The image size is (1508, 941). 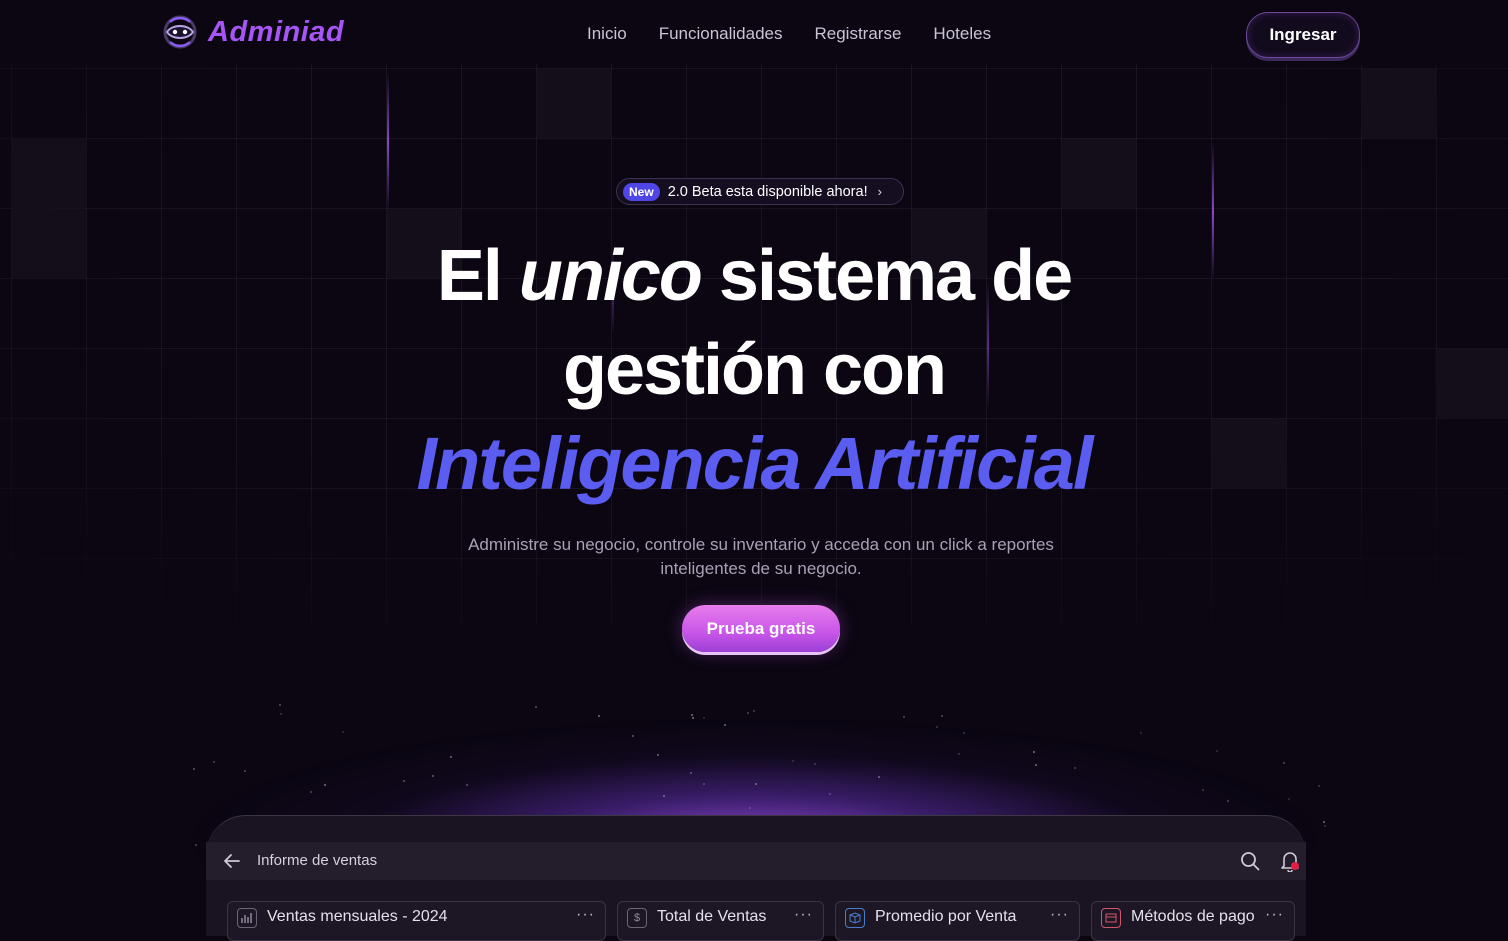 What do you see at coordinates (962, 34) in the screenshot?
I see `nav-link-hoteles: Hoteles` at bounding box center [962, 34].